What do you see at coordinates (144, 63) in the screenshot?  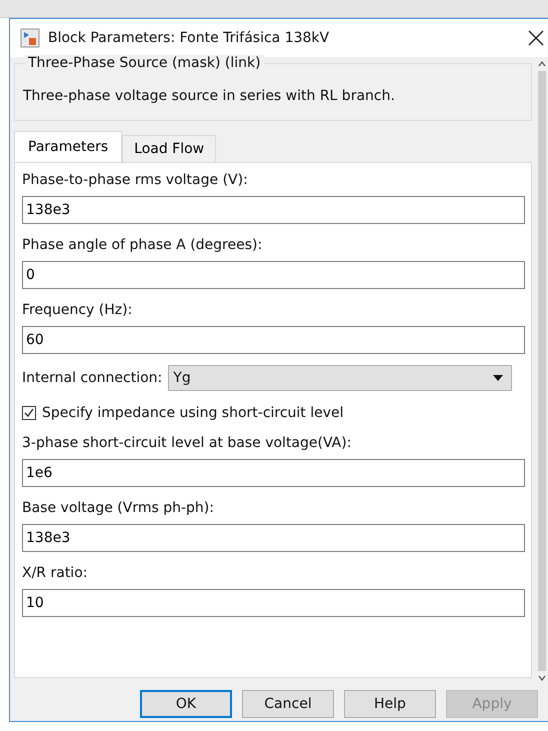 I see `group-title: Three-Phase Source (mask) (link)` at bounding box center [144, 63].